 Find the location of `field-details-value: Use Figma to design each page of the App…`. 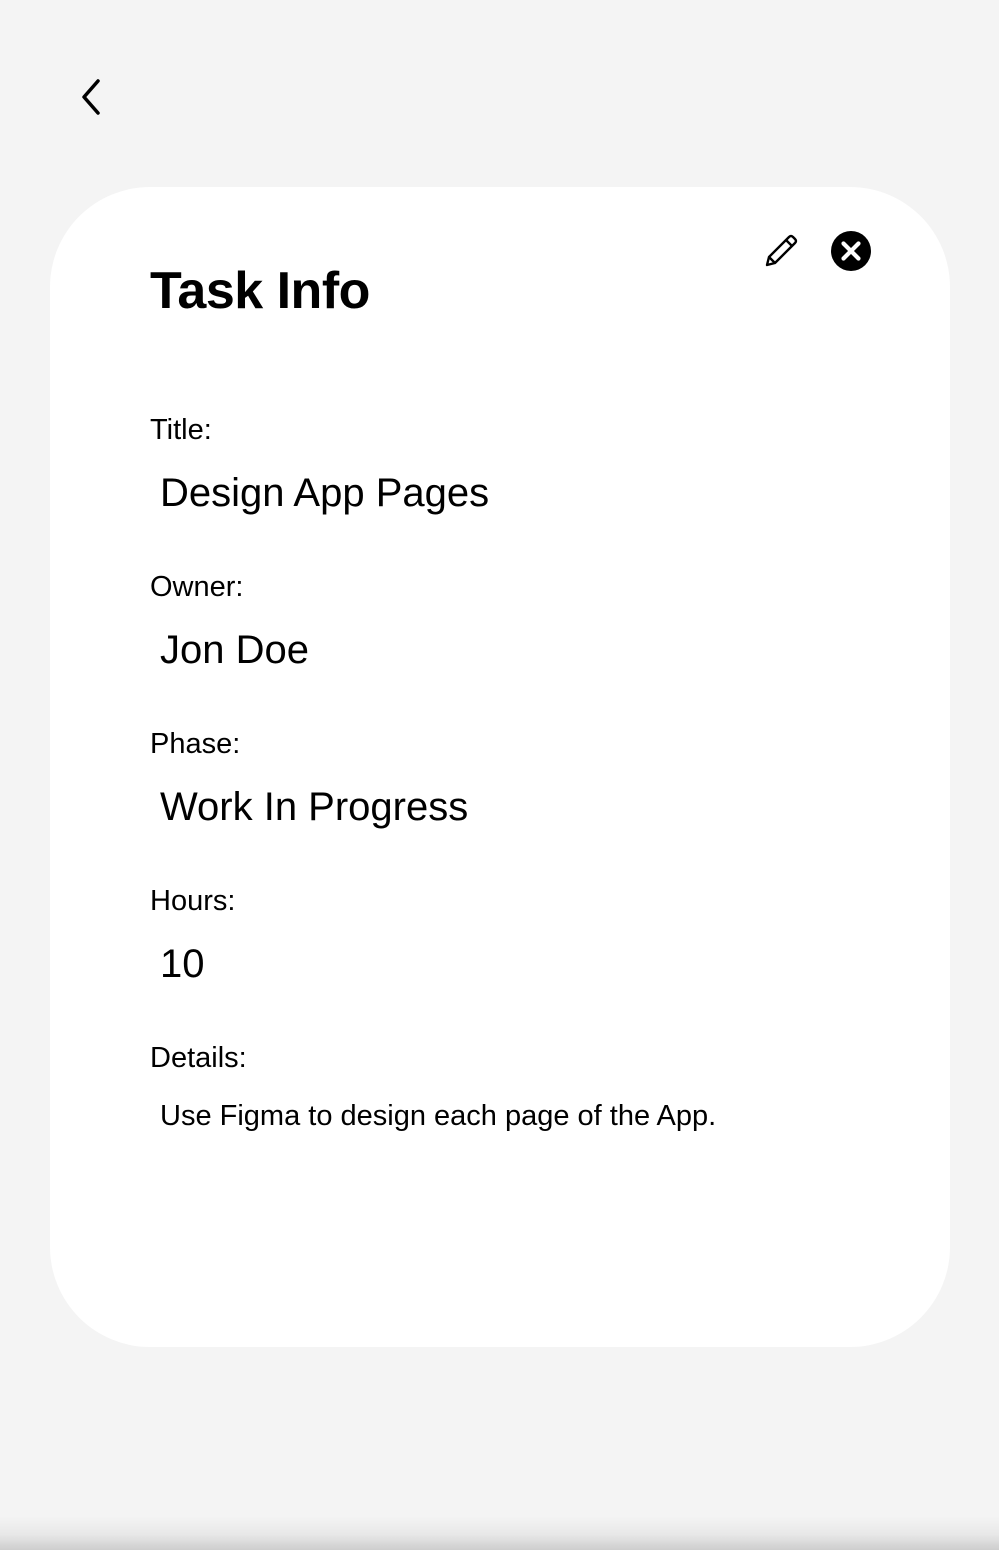

field-details-value: Use Figma to design each page of the App… is located at coordinates (438, 1116).